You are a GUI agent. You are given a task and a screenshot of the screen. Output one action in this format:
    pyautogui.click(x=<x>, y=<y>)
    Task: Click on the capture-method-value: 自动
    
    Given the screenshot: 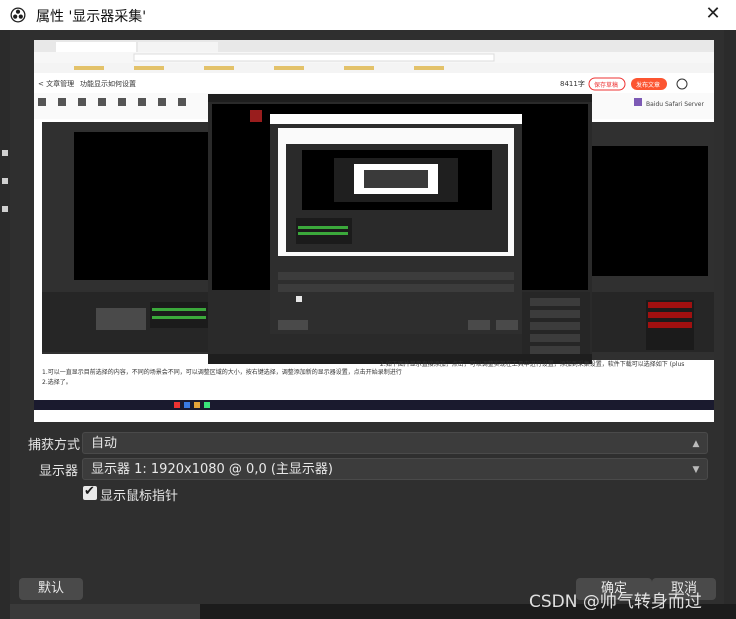 What is the action you would take?
    pyautogui.click(x=104, y=443)
    